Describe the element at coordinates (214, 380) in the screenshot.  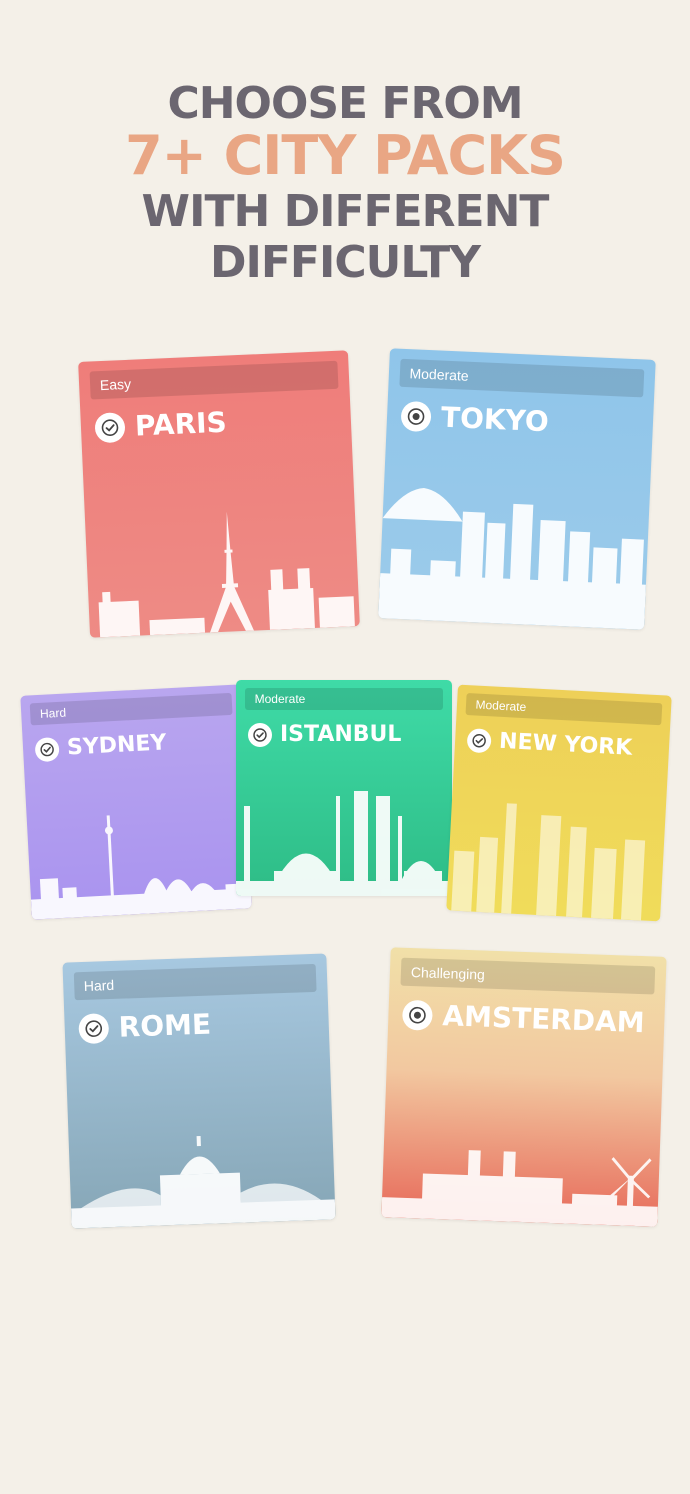
I see `difficulty-label: Easy` at that location.